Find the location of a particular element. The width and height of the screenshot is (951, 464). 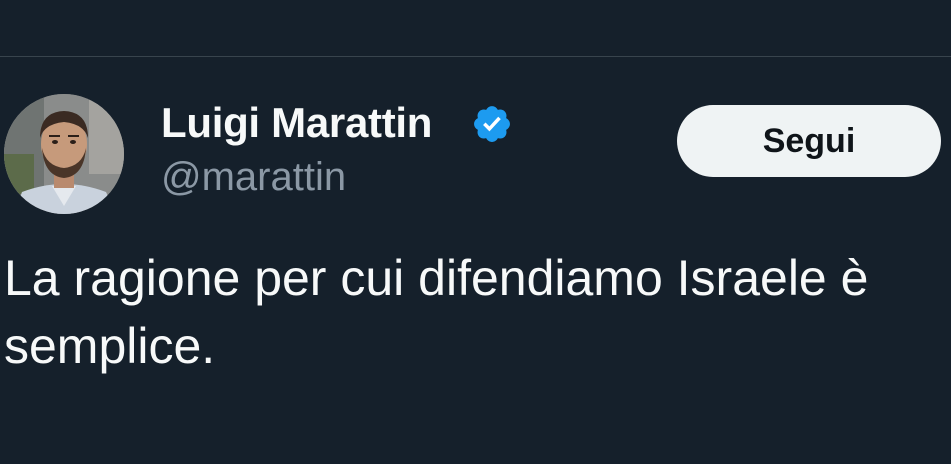

avatar-photo-icon is located at coordinates (64, 154).